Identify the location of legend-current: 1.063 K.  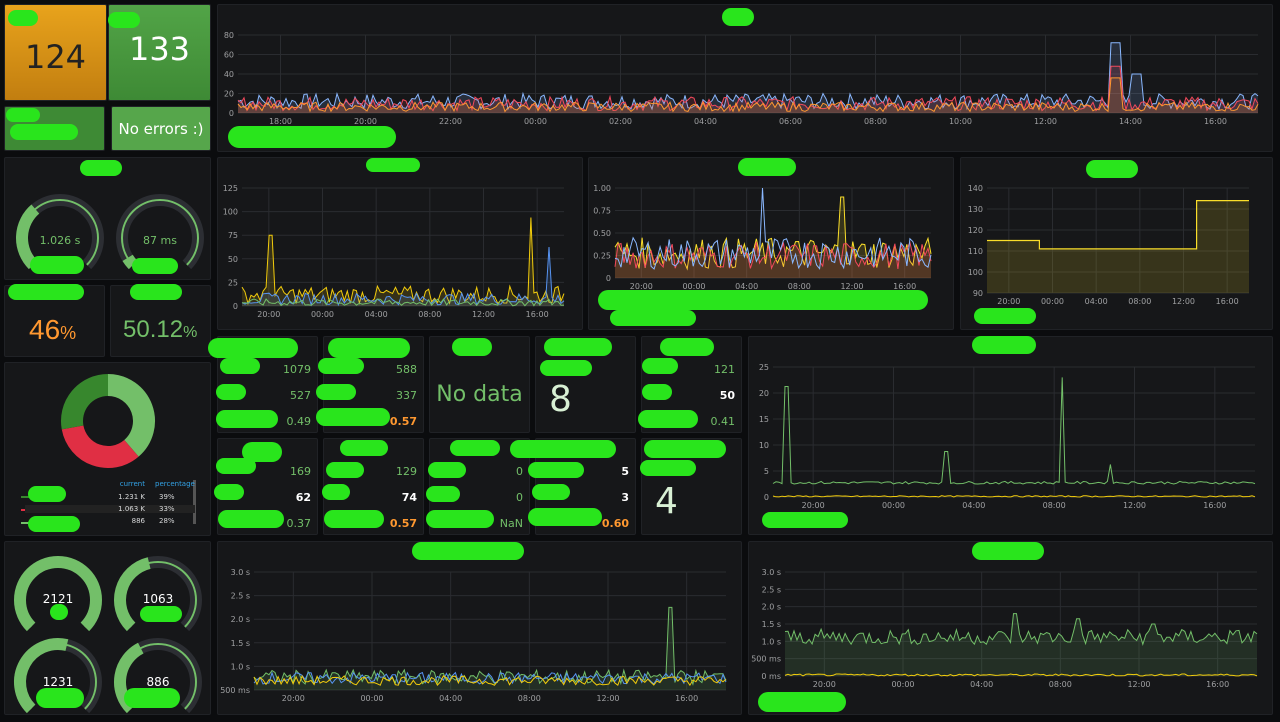
(131, 509).